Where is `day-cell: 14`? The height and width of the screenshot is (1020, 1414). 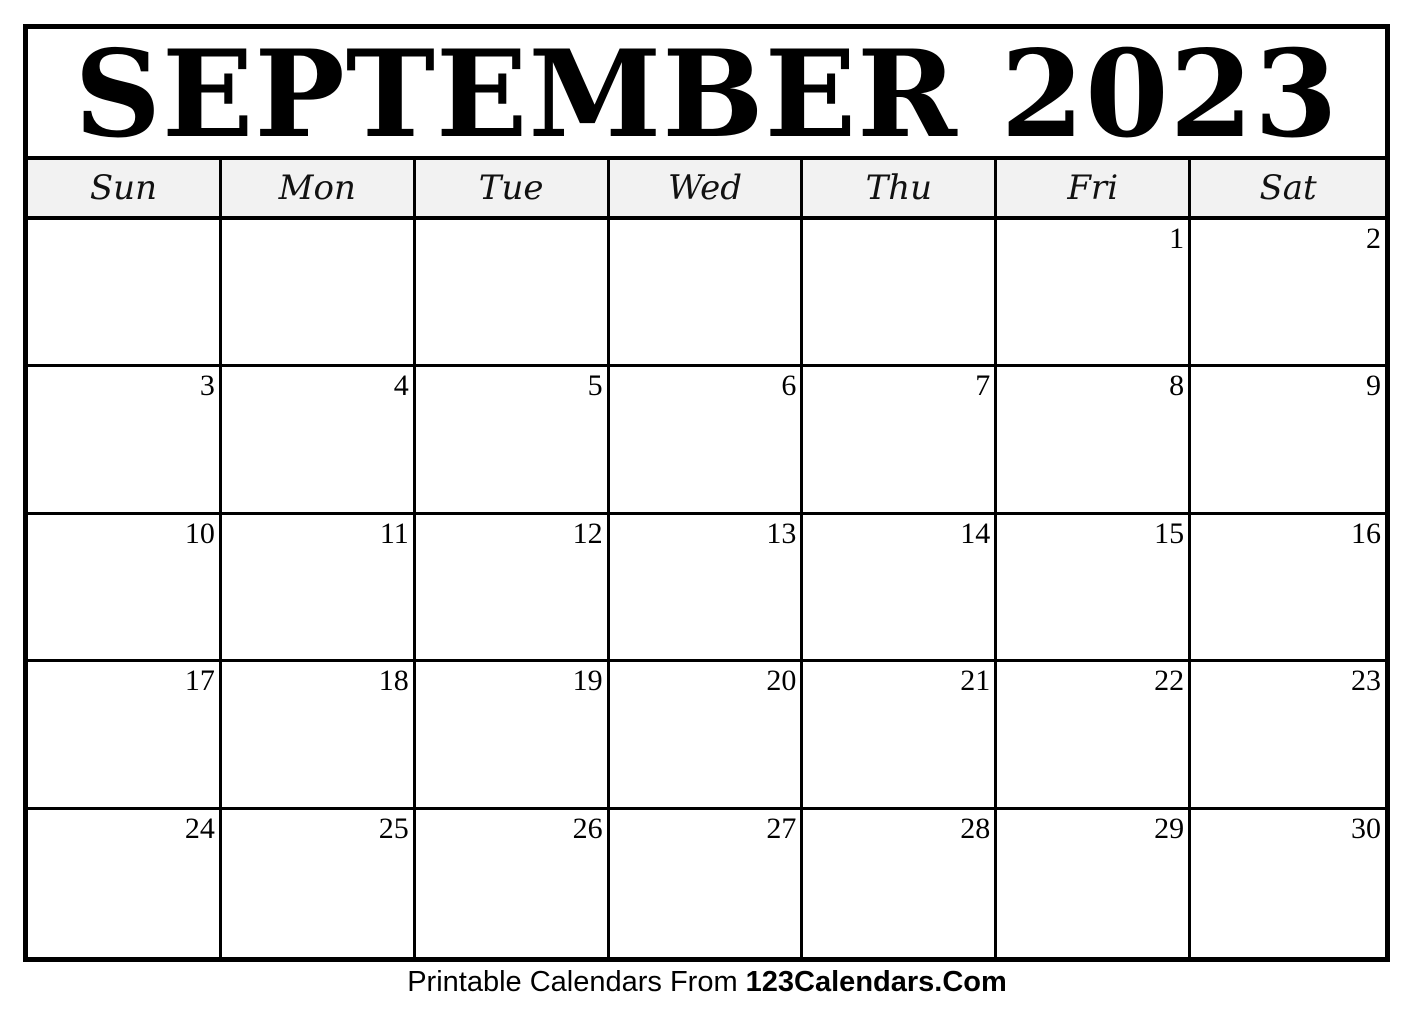
day-cell: 14 is located at coordinates (900, 588).